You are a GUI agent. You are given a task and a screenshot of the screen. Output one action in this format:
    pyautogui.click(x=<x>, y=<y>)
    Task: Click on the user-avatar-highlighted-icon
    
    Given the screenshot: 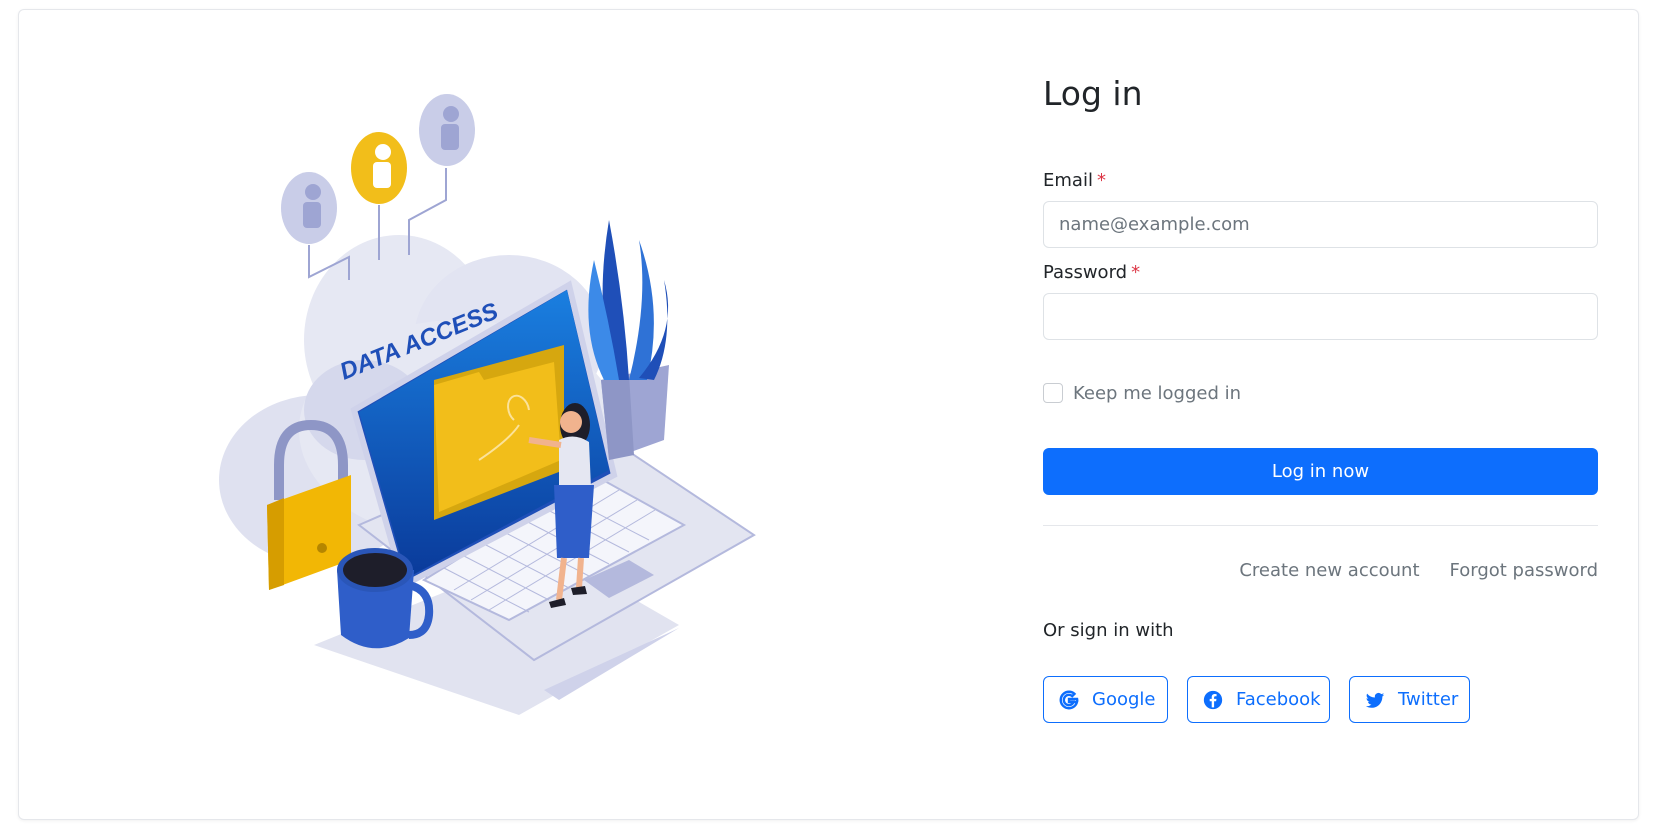 What is the action you would take?
    pyautogui.click(x=379, y=168)
    